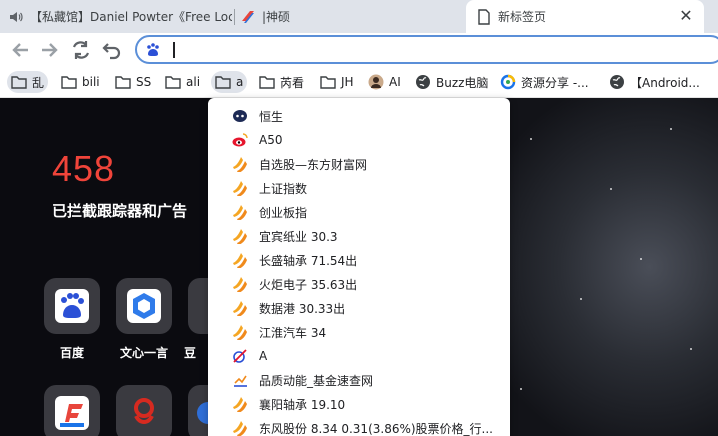 Image resolution: width=718 pixels, height=436 pixels. Describe the element at coordinates (240, 116) in the screenshot. I see `mascot-icon` at that location.